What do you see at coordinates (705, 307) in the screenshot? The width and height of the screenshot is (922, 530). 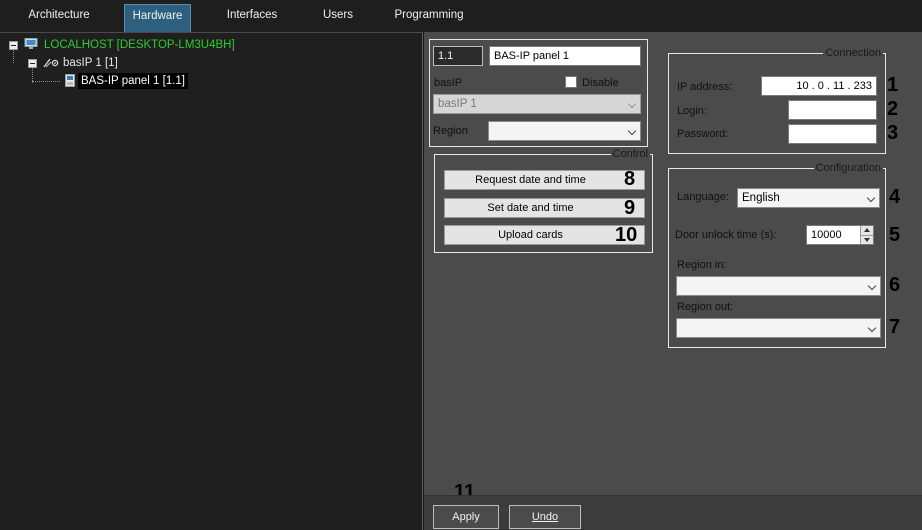 I see `region-out-label: Region out:` at bounding box center [705, 307].